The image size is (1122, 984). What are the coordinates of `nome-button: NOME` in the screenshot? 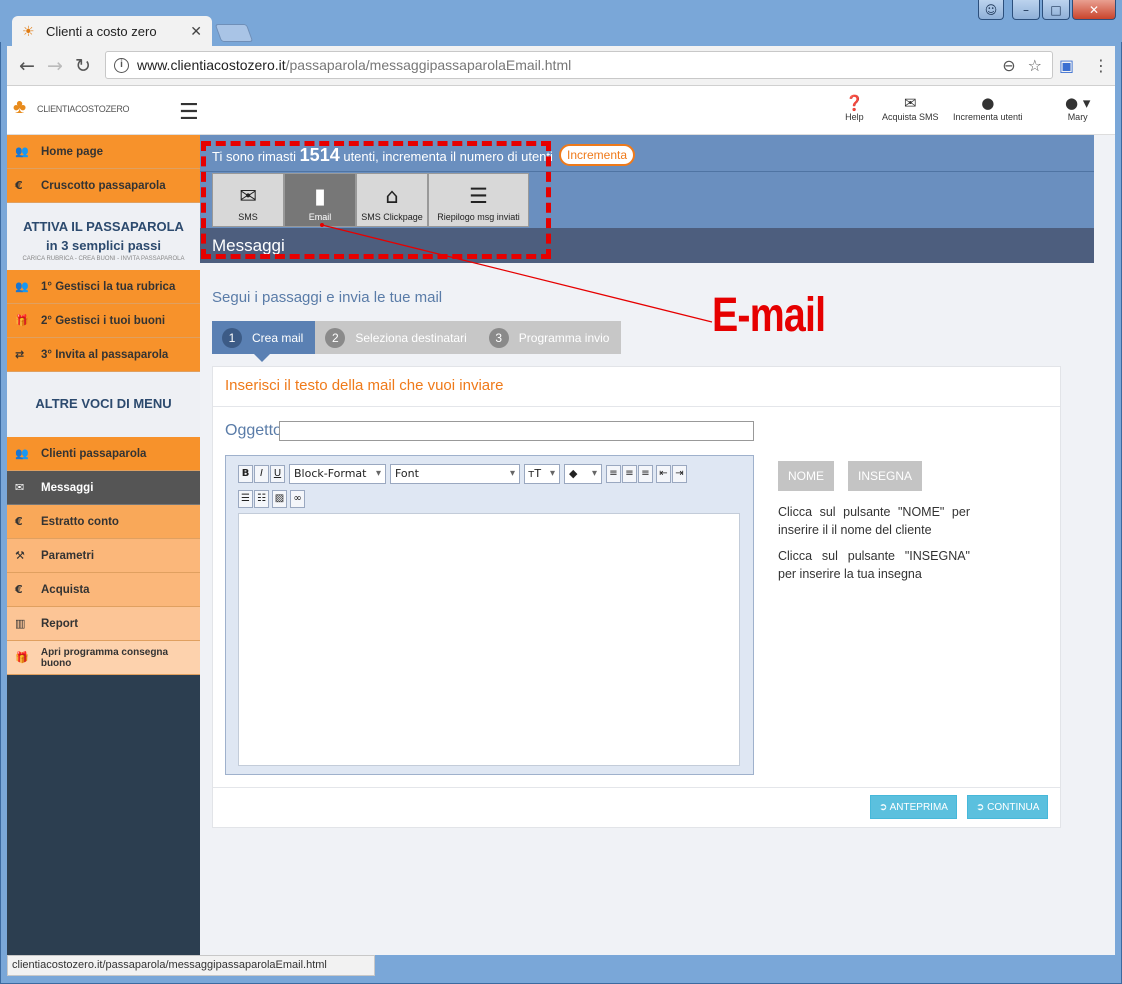 It's located at (806, 476).